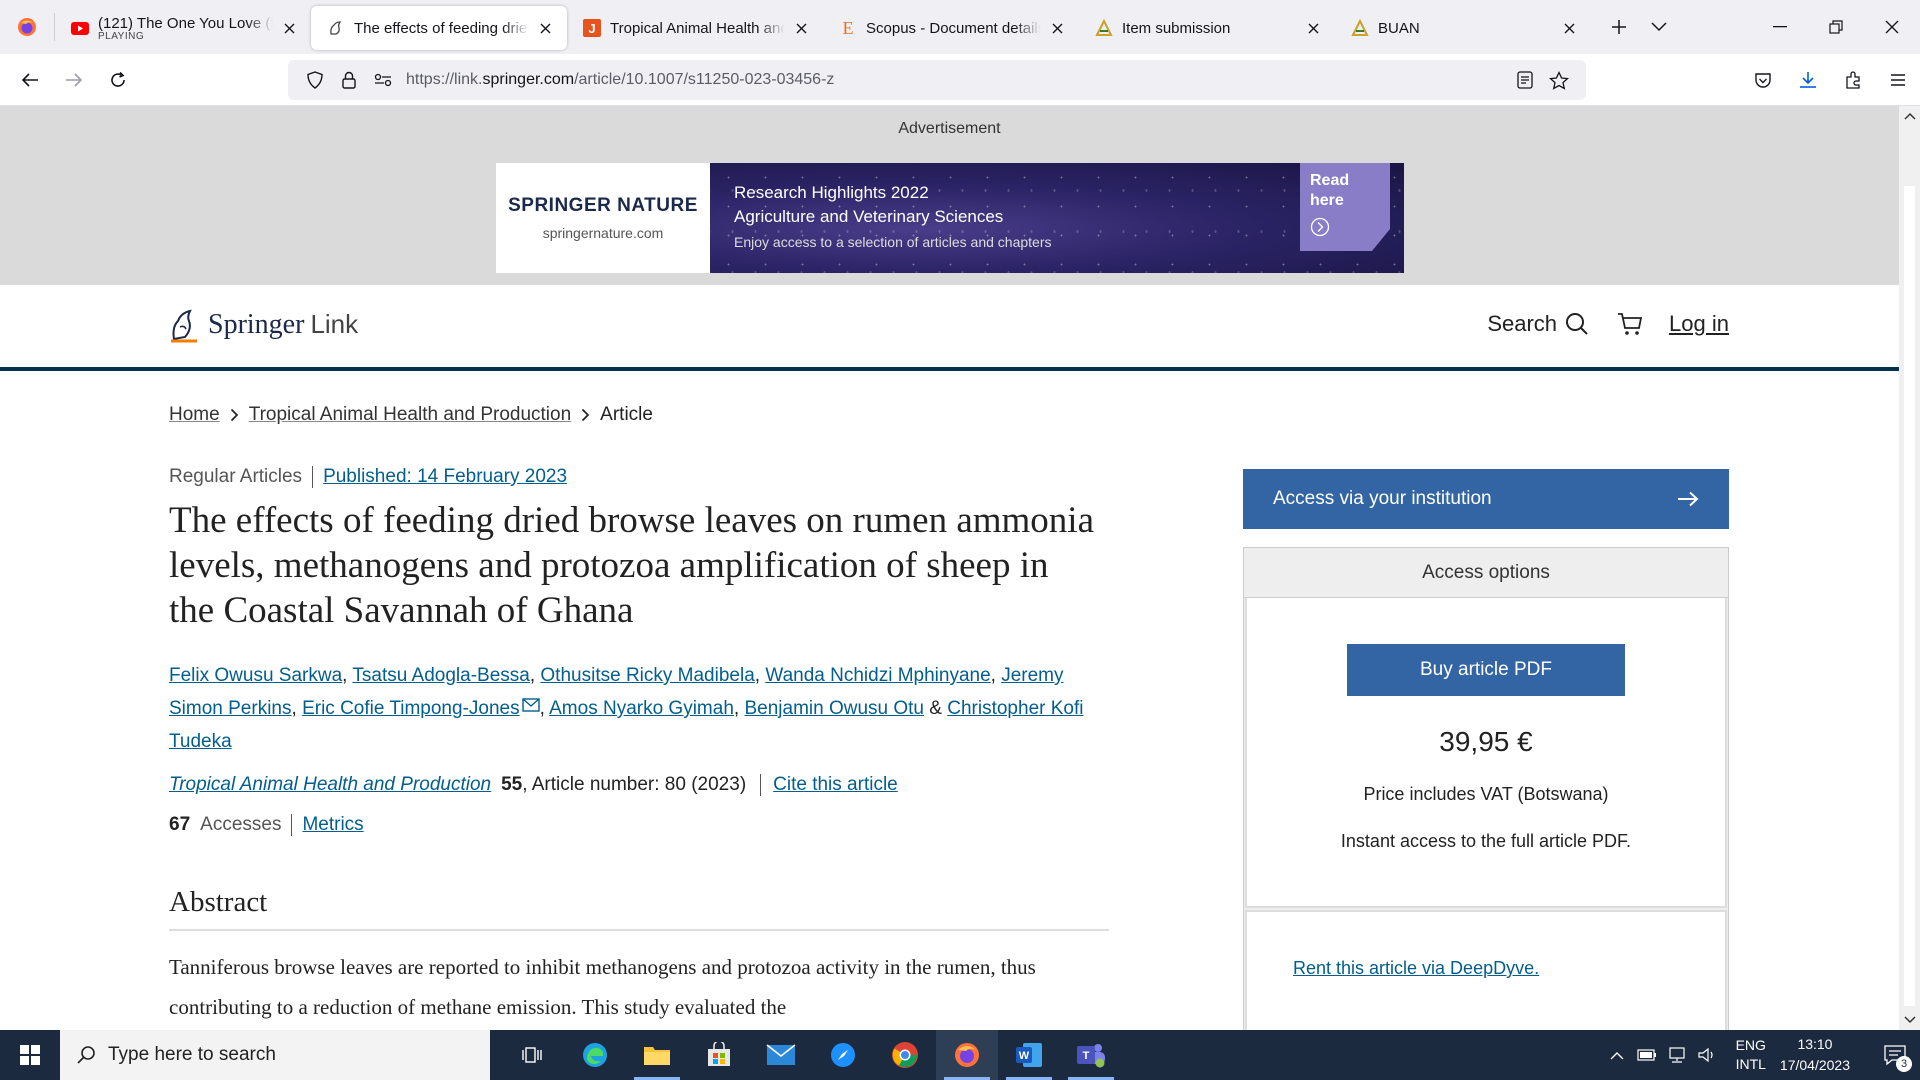 The width and height of the screenshot is (1920, 1080). Describe the element at coordinates (1750, 1064) in the screenshot. I see `keyboard-layout: INTL` at that location.